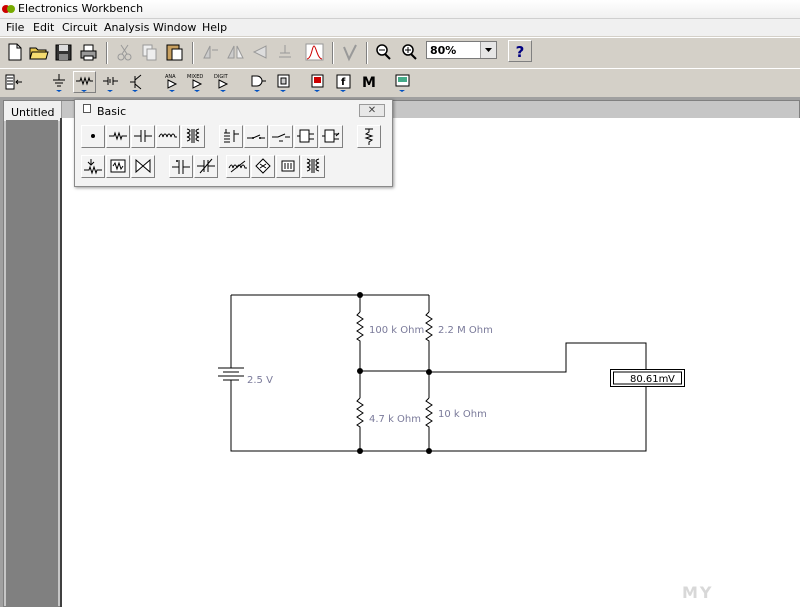  What do you see at coordinates (32, 363) in the screenshot?
I see `document-side-strip` at bounding box center [32, 363].